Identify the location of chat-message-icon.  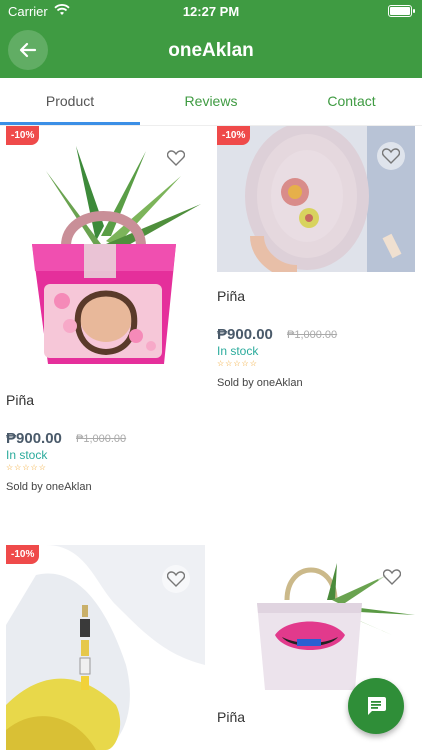
(377, 706).